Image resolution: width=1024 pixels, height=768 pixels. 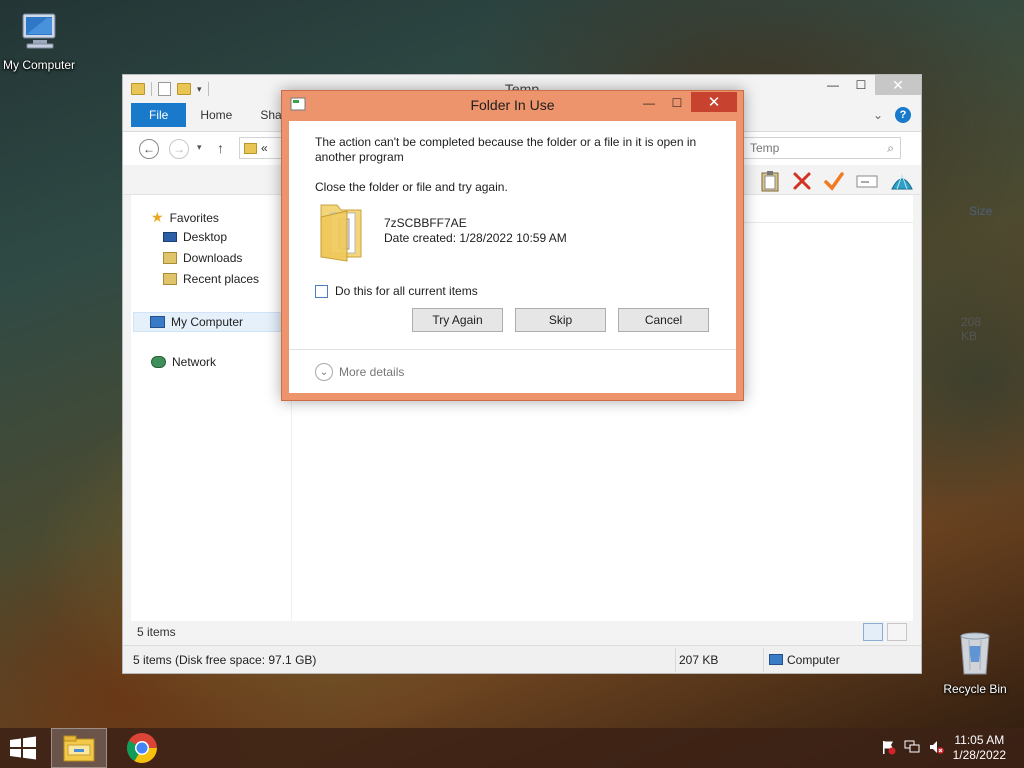 What do you see at coordinates (194, 362) in the screenshot?
I see `nav-label: Network` at bounding box center [194, 362].